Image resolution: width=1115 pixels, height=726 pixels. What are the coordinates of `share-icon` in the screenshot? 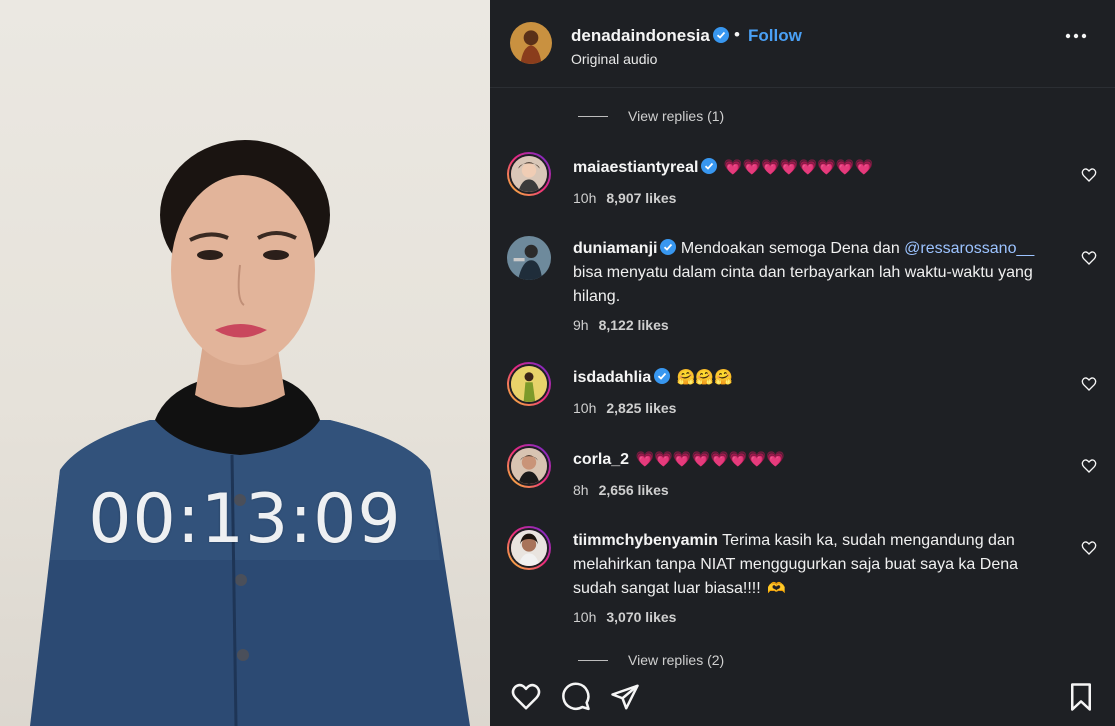 It's located at (625, 697).